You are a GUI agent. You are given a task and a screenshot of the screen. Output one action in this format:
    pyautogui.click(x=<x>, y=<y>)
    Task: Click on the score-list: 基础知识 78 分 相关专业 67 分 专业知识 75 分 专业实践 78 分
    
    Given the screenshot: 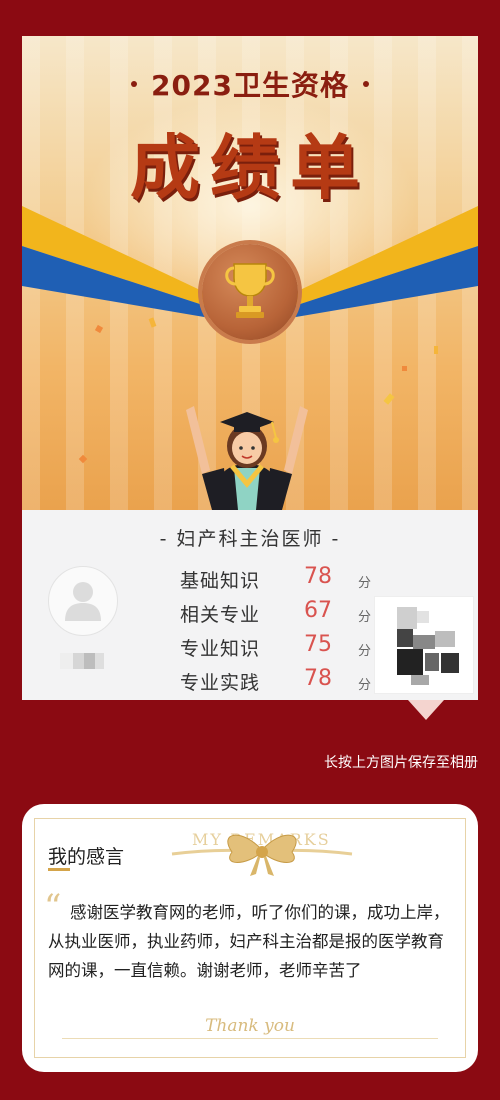 What is the action you would take?
    pyautogui.click(x=277, y=630)
    